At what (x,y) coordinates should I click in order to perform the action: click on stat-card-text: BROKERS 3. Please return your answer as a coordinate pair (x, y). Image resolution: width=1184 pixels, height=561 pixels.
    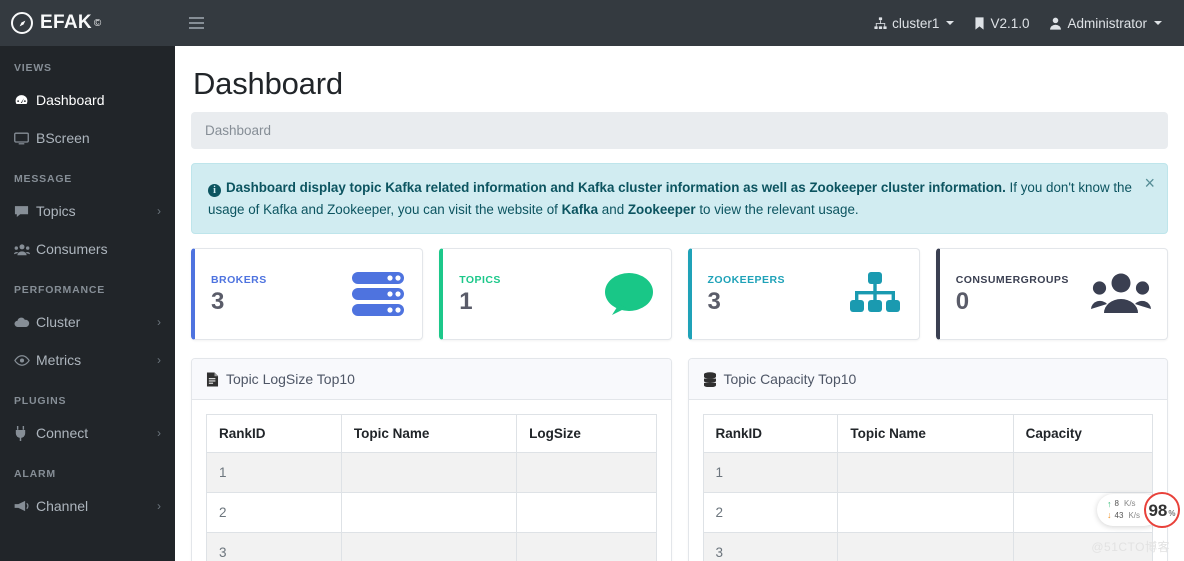
    Looking at the image, I should click on (272, 294).